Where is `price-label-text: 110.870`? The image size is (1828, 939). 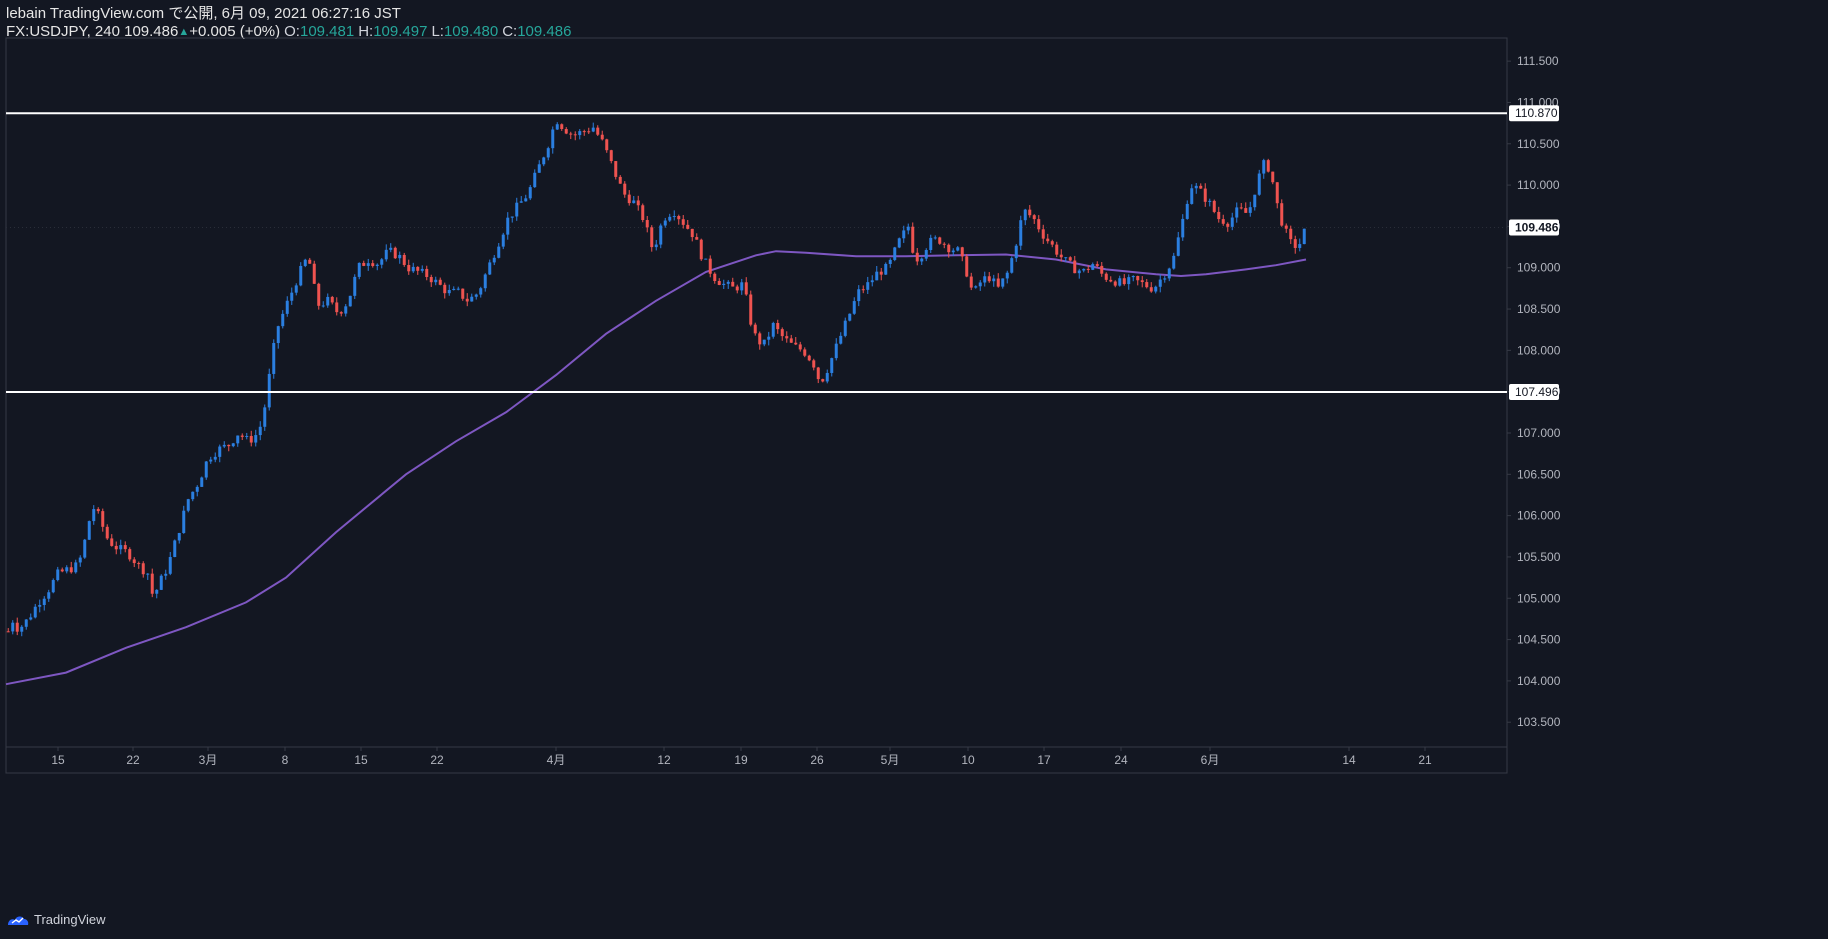
price-label-text: 110.870 is located at coordinates (1536, 113).